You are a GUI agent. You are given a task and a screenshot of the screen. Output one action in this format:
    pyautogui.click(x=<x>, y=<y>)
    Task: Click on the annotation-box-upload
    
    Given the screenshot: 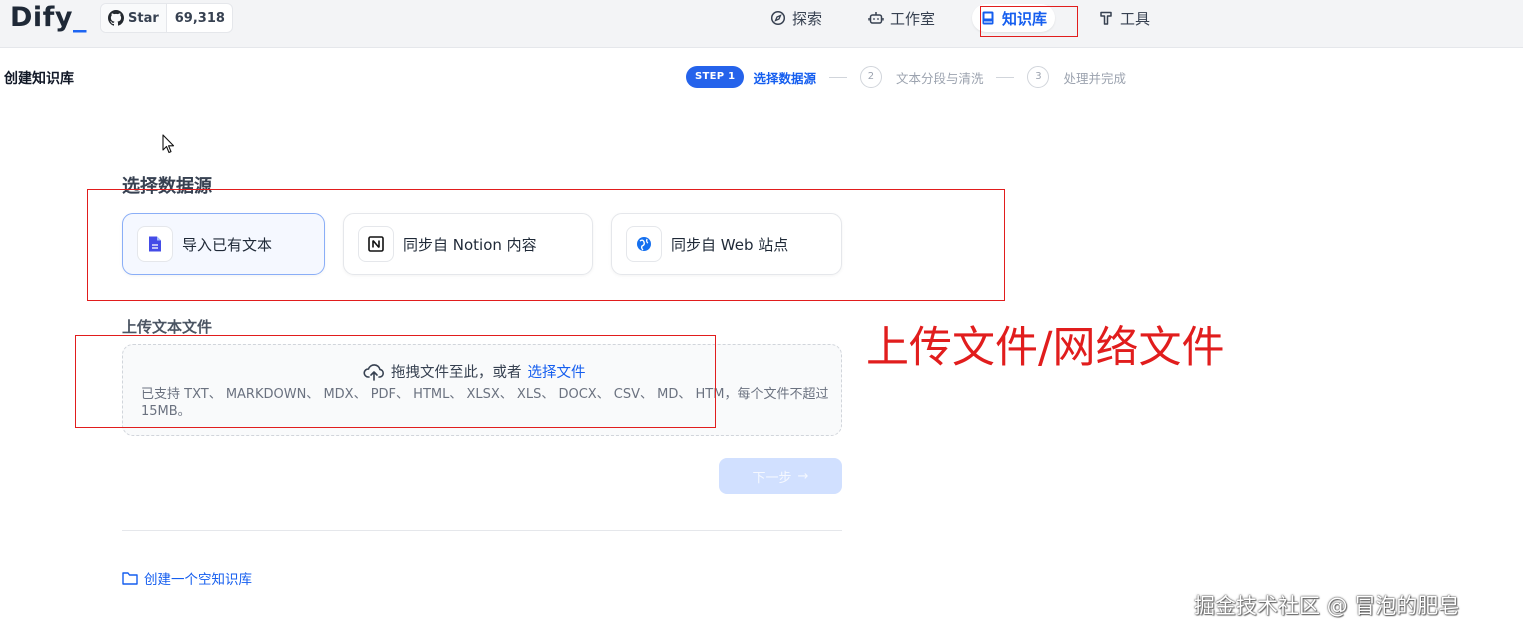 What is the action you would take?
    pyautogui.click(x=395, y=381)
    